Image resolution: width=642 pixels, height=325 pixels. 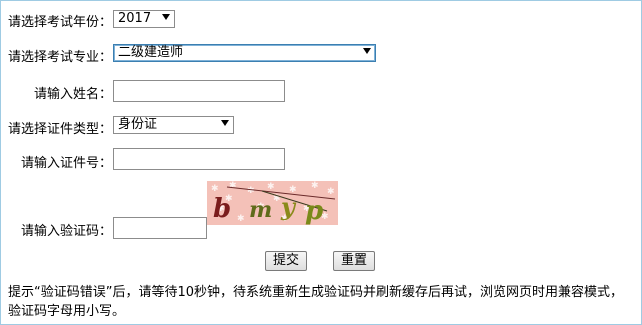 I want to click on captcha-image: ✱ ✱ ✱ ✱ ✱ ✱ ✱ ✱ ✱ ✱ ✱ ✱ ✱ ✱ ✱ b m y p, so click(x=272, y=203).